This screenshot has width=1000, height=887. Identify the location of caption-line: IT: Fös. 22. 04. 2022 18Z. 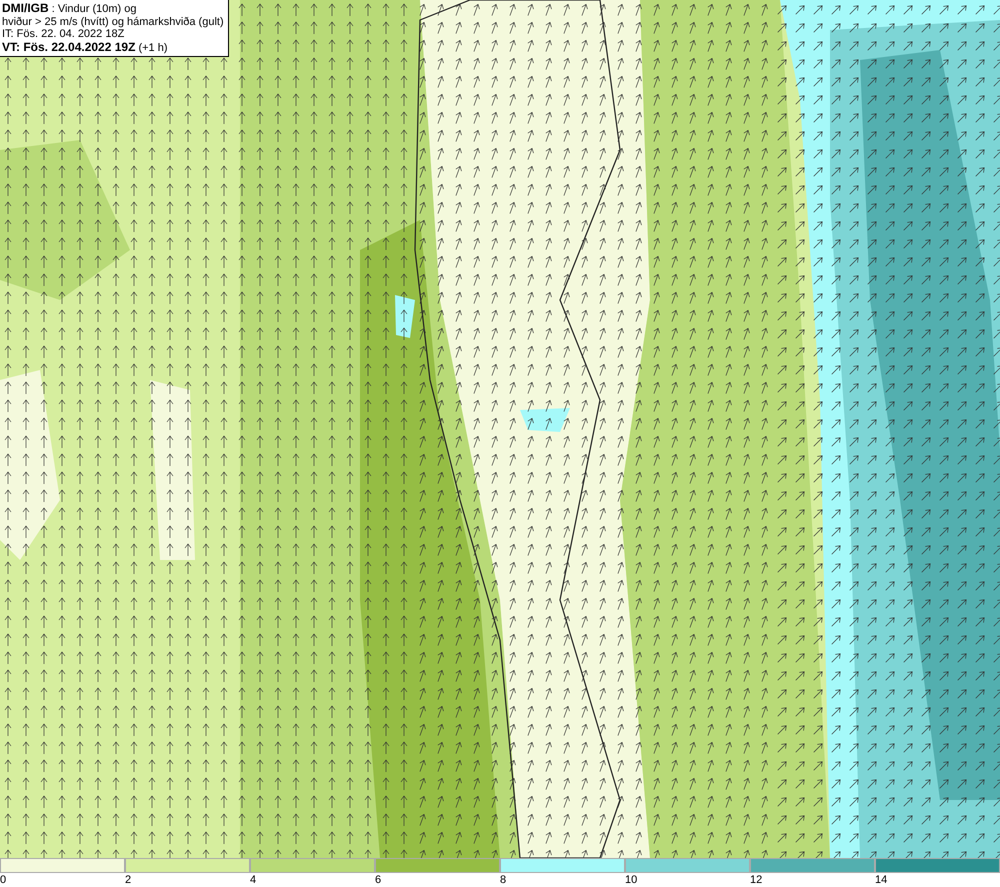
(64, 34).